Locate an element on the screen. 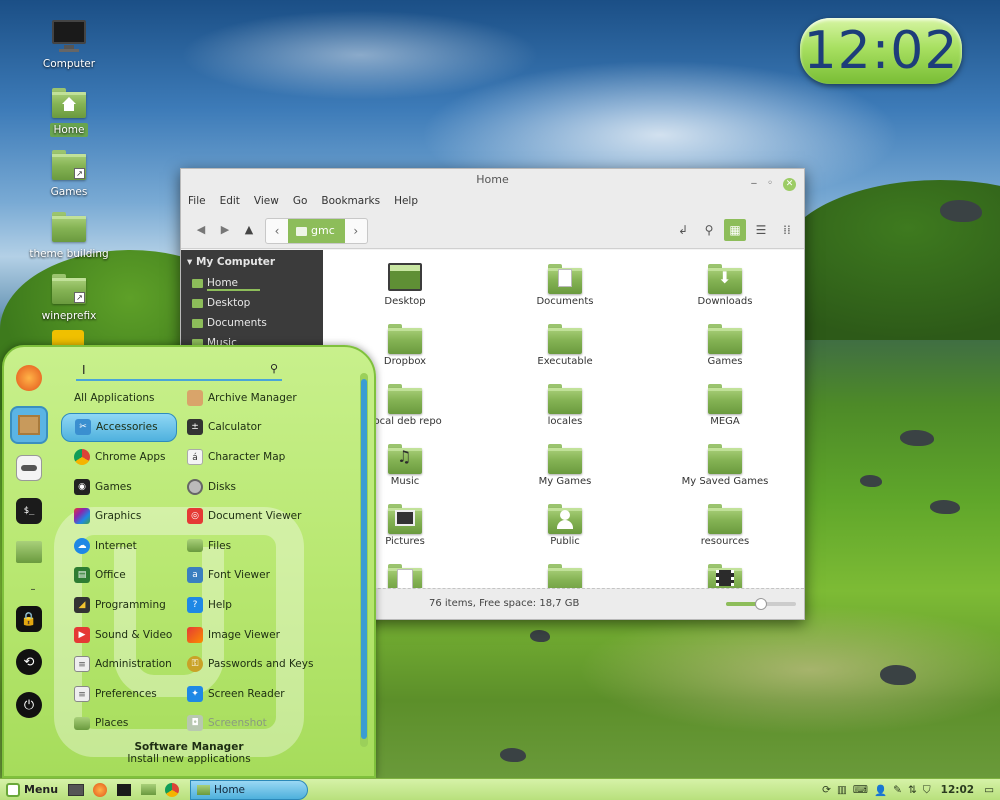 The image size is (1000, 800). sidebar-section-header: ▾ My Computer is located at coordinates (252, 262).